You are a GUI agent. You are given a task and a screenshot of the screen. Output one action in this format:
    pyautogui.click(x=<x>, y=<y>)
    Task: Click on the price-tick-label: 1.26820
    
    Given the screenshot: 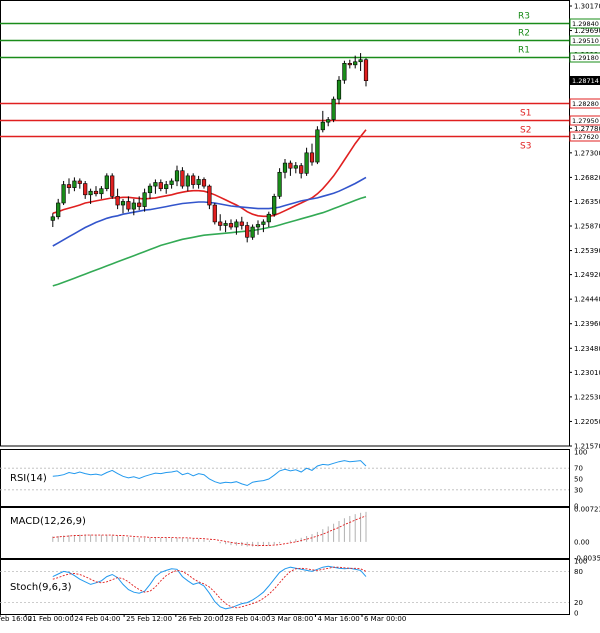 What is the action you would take?
    pyautogui.click(x=587, y=178)
    